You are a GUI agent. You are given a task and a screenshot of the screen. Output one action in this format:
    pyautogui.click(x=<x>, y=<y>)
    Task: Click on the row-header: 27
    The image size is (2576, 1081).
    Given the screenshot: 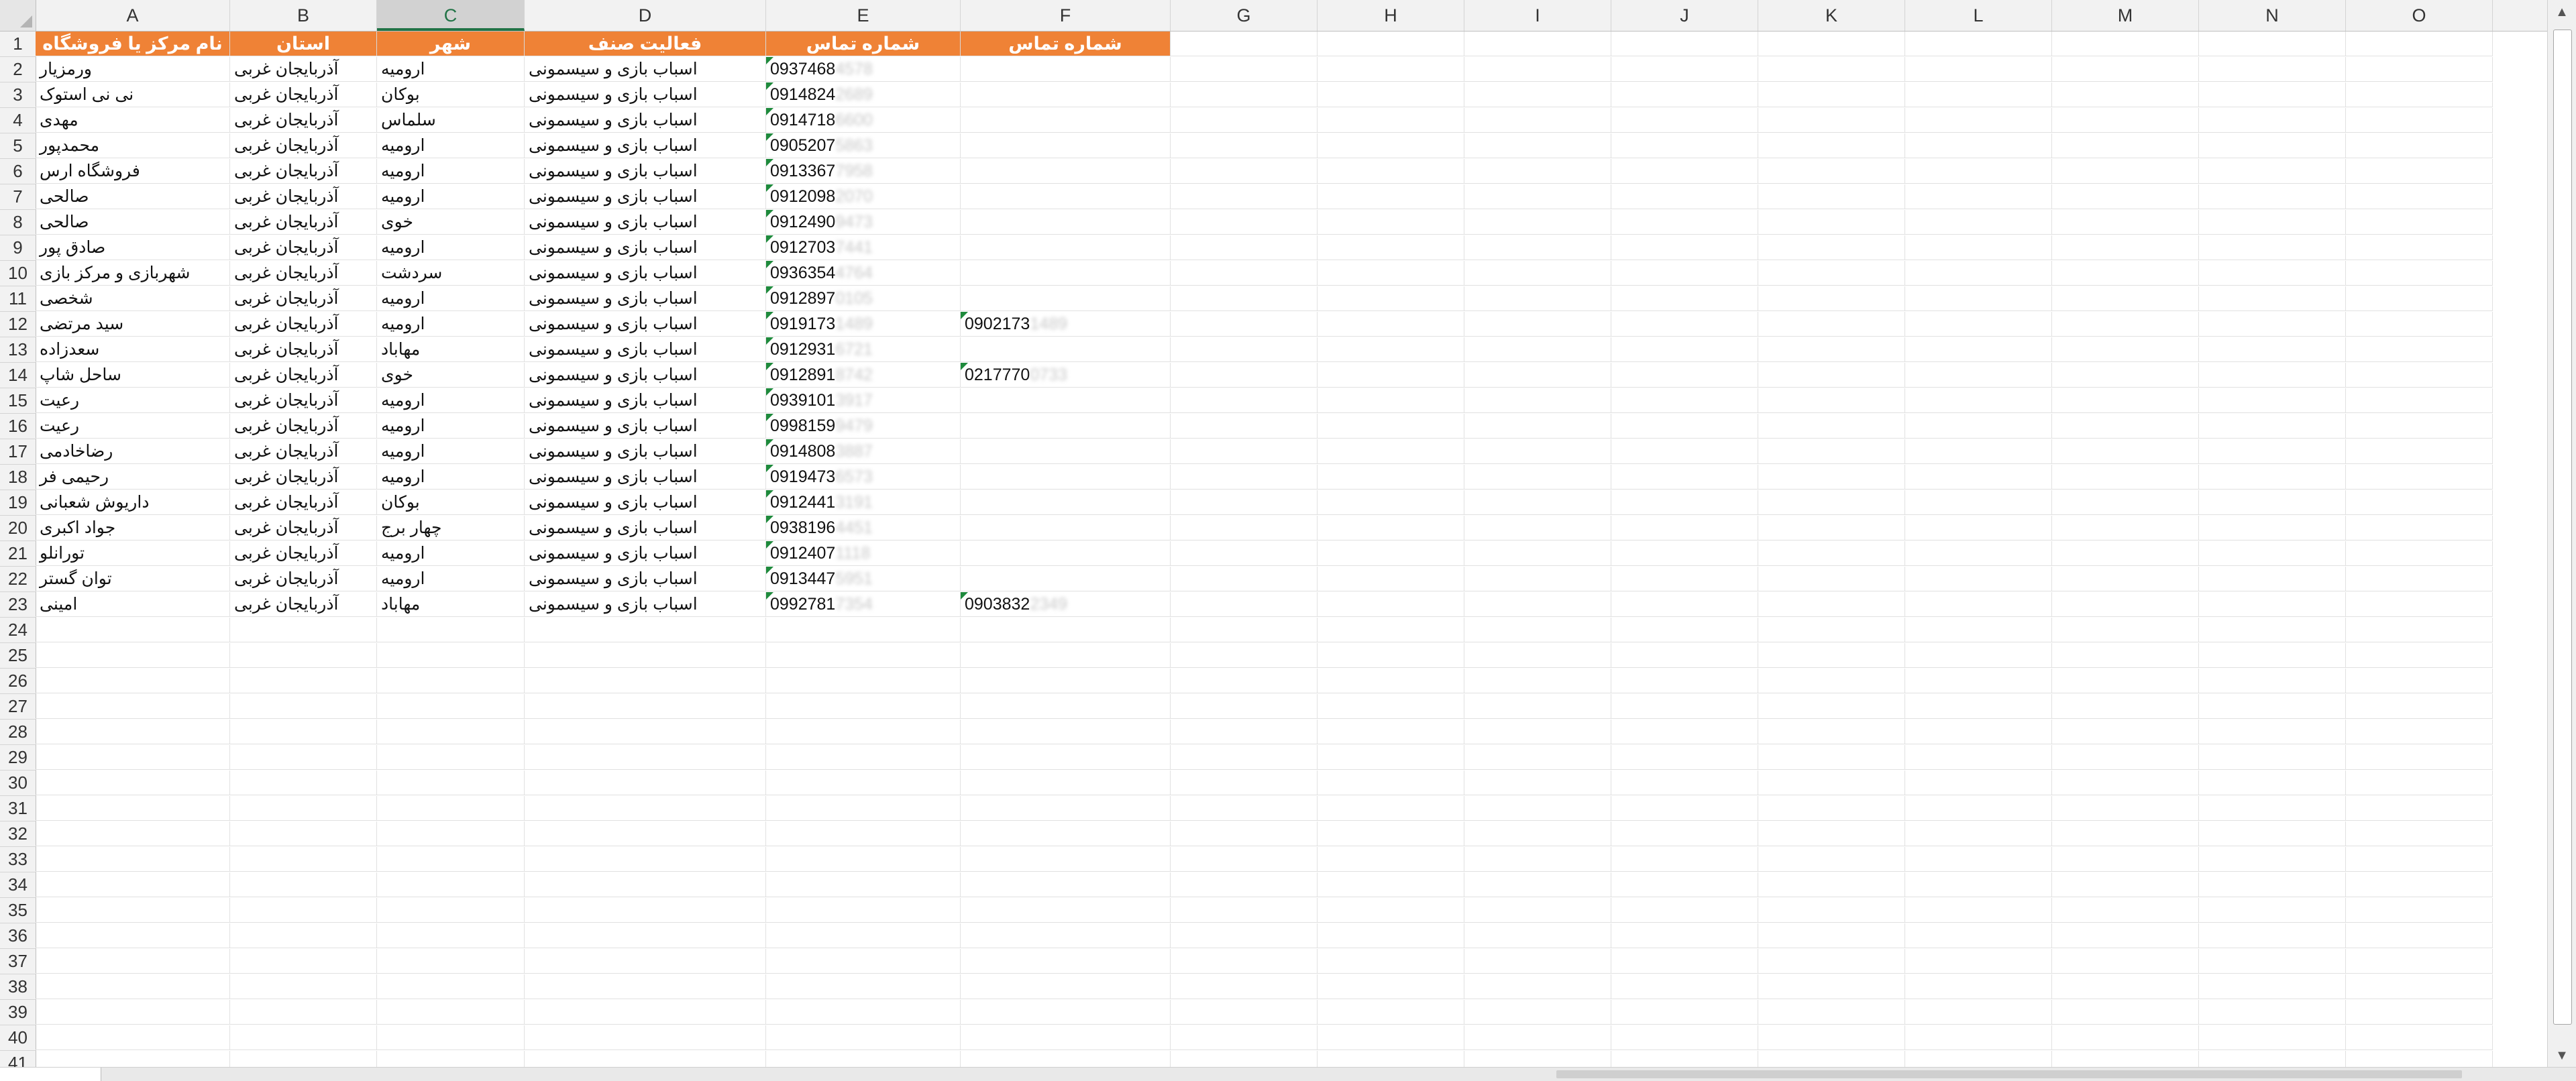 What is the action you would take?
    pyautogui.click(x=18, y=707)
    